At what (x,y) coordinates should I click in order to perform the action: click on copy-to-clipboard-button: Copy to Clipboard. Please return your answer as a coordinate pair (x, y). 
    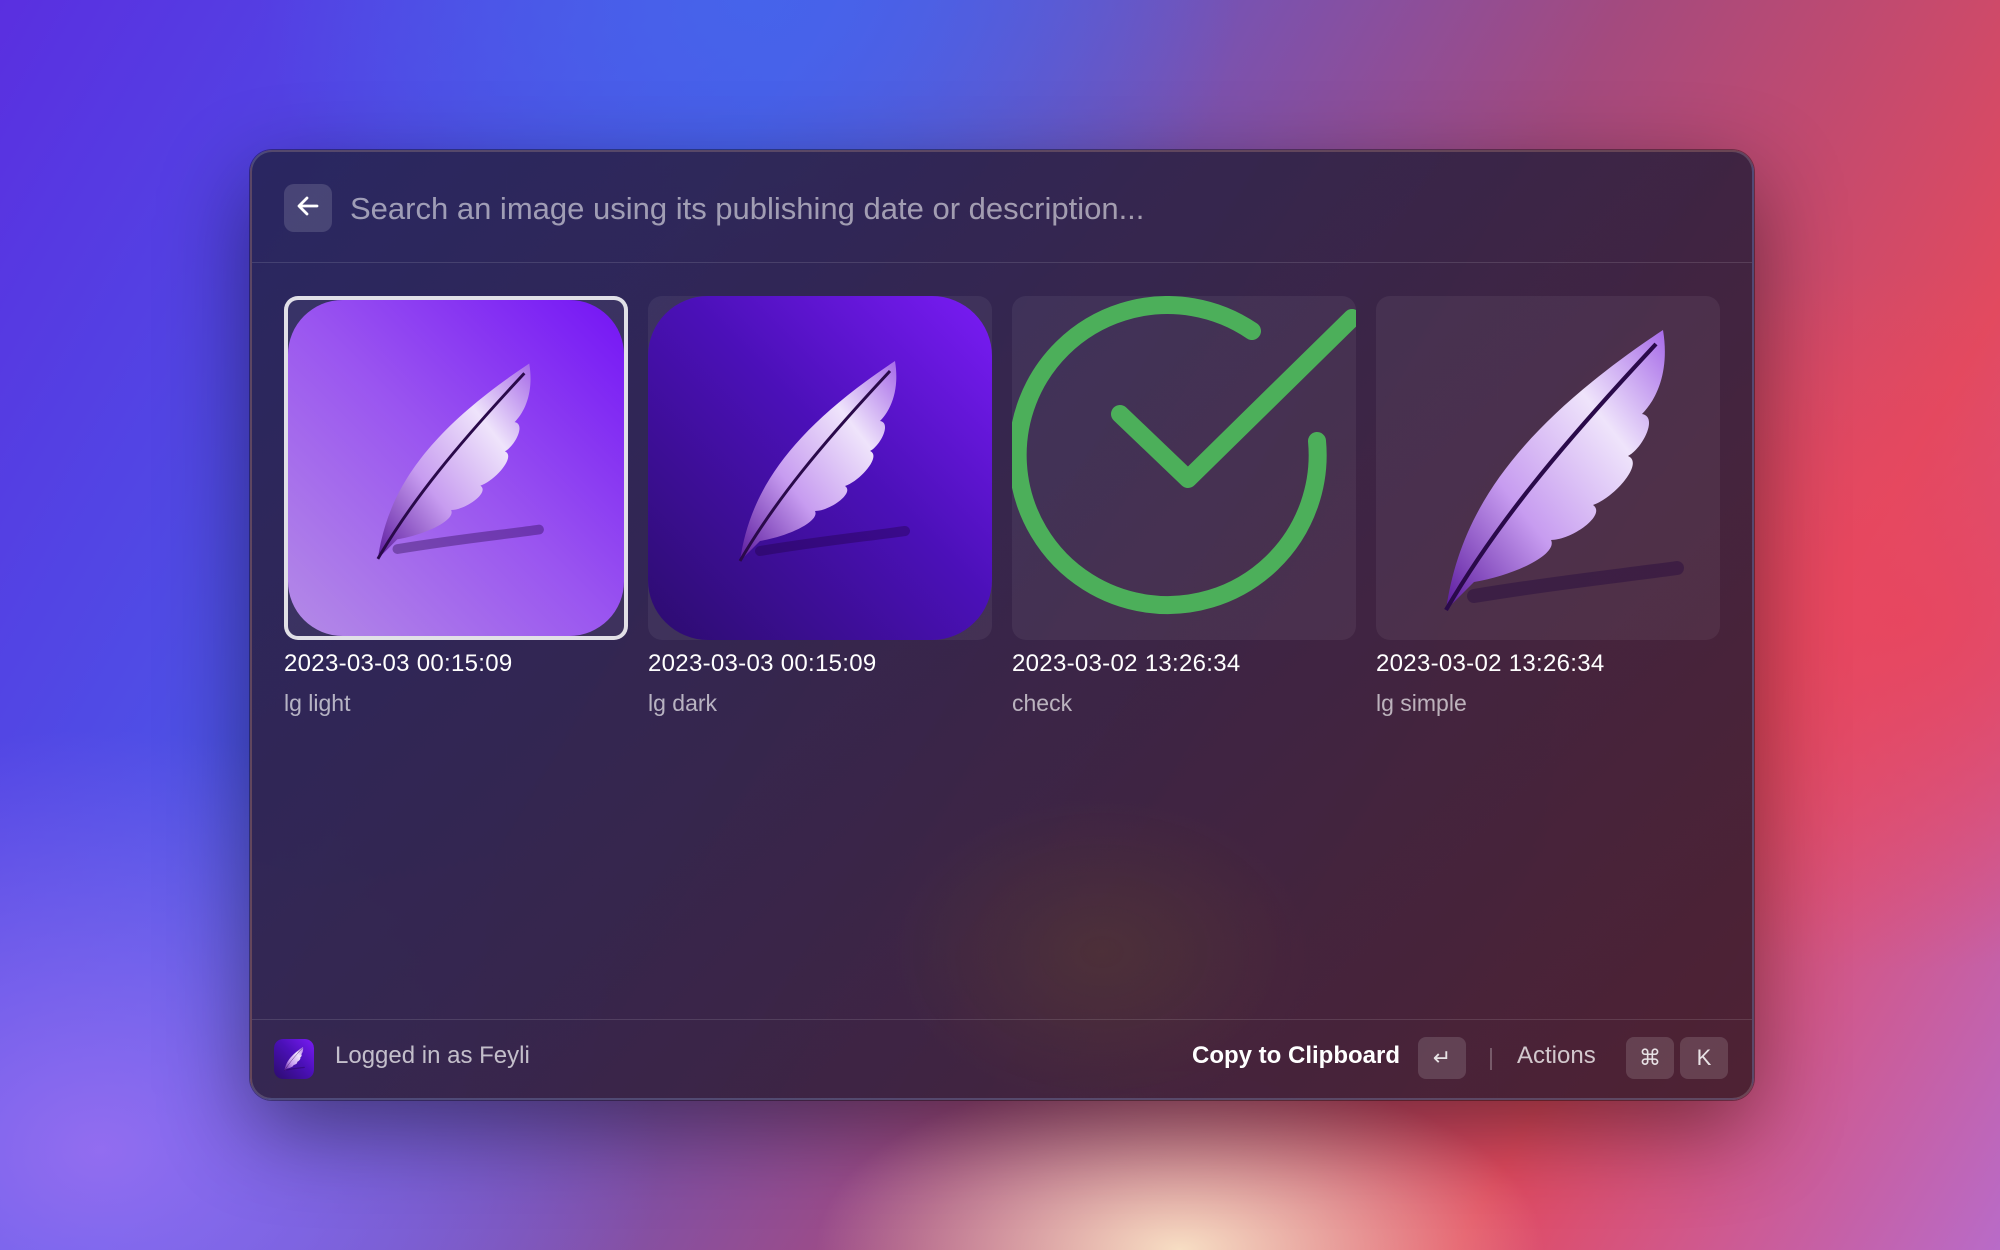
    Looking at the image, I should click on (1296, 1056).